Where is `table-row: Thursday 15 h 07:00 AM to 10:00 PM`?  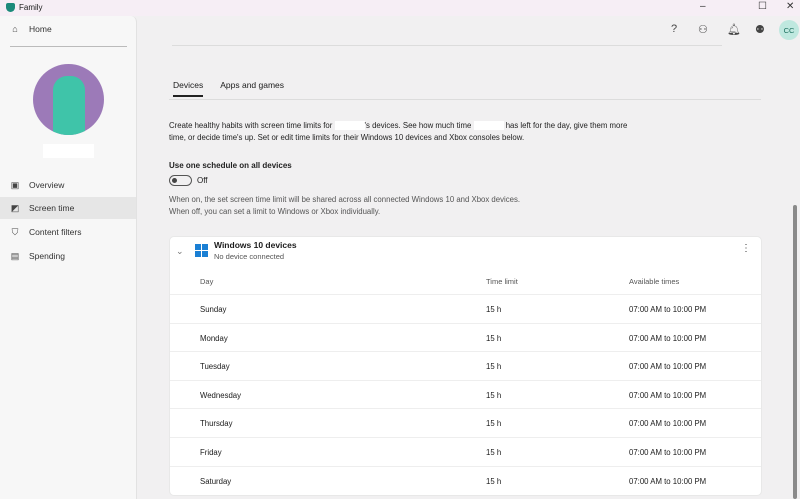
table-row: Thursday 15 h 07:00 AM to 10:00 PM is located at coordinates (465, 422).